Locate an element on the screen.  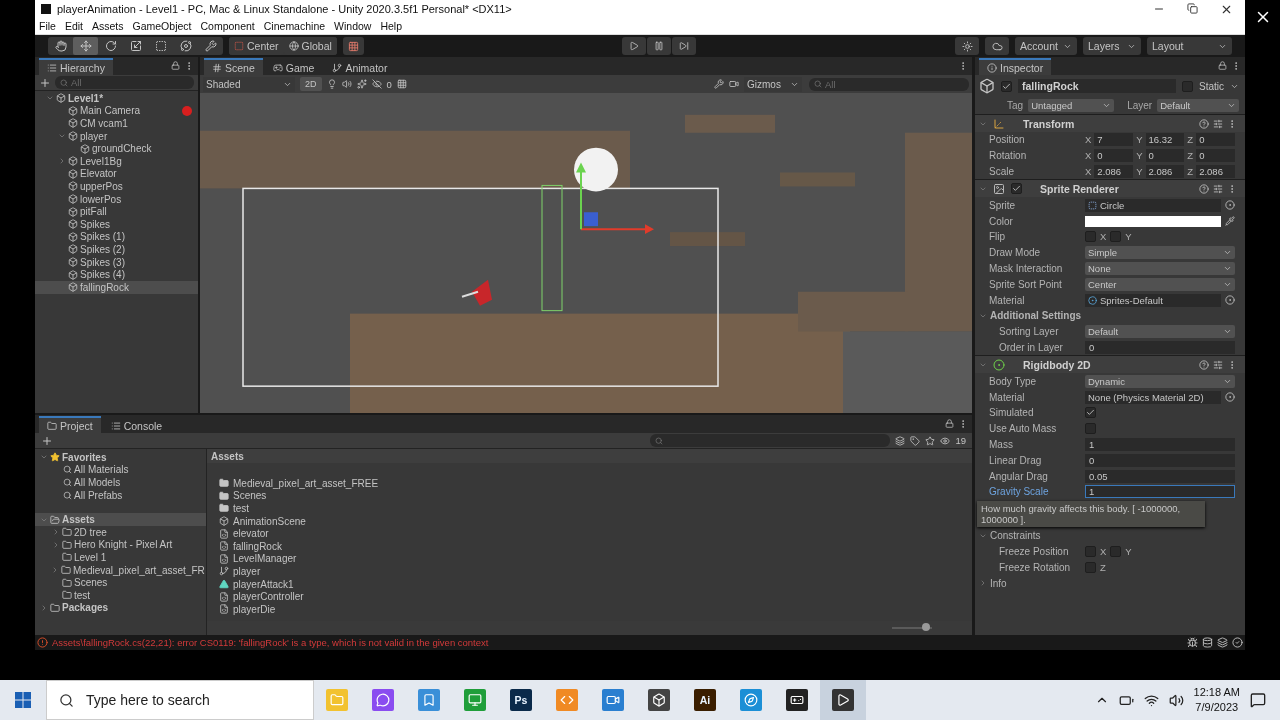
hierarchy-item: upperPos is located at coordinates (116, 186).